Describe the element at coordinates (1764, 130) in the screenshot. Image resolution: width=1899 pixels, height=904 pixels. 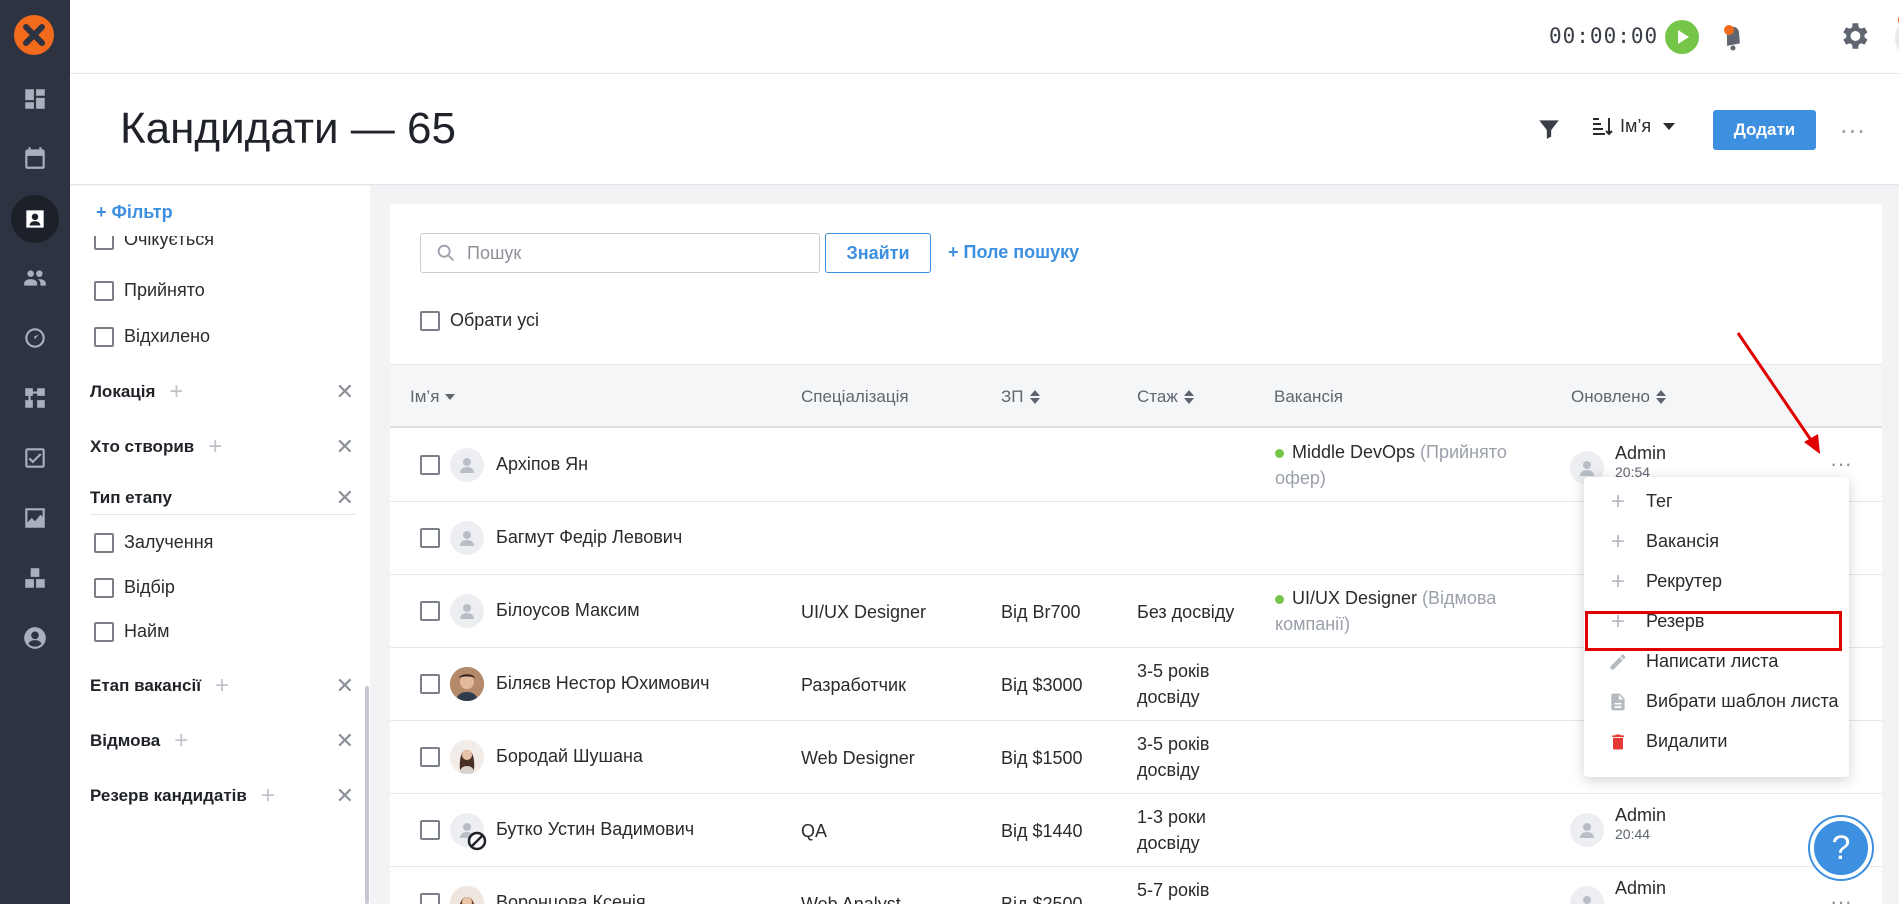
I see `add-button: Додати` at that location.